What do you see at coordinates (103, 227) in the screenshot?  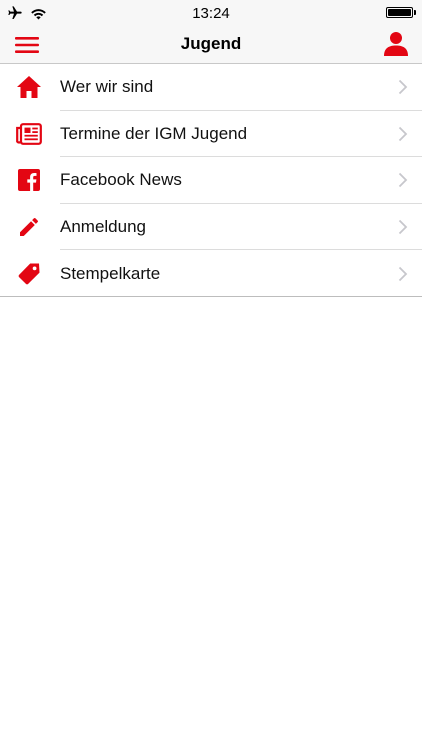 I see `list-item-label: Anmeldung` at bounding box center [103, 227].